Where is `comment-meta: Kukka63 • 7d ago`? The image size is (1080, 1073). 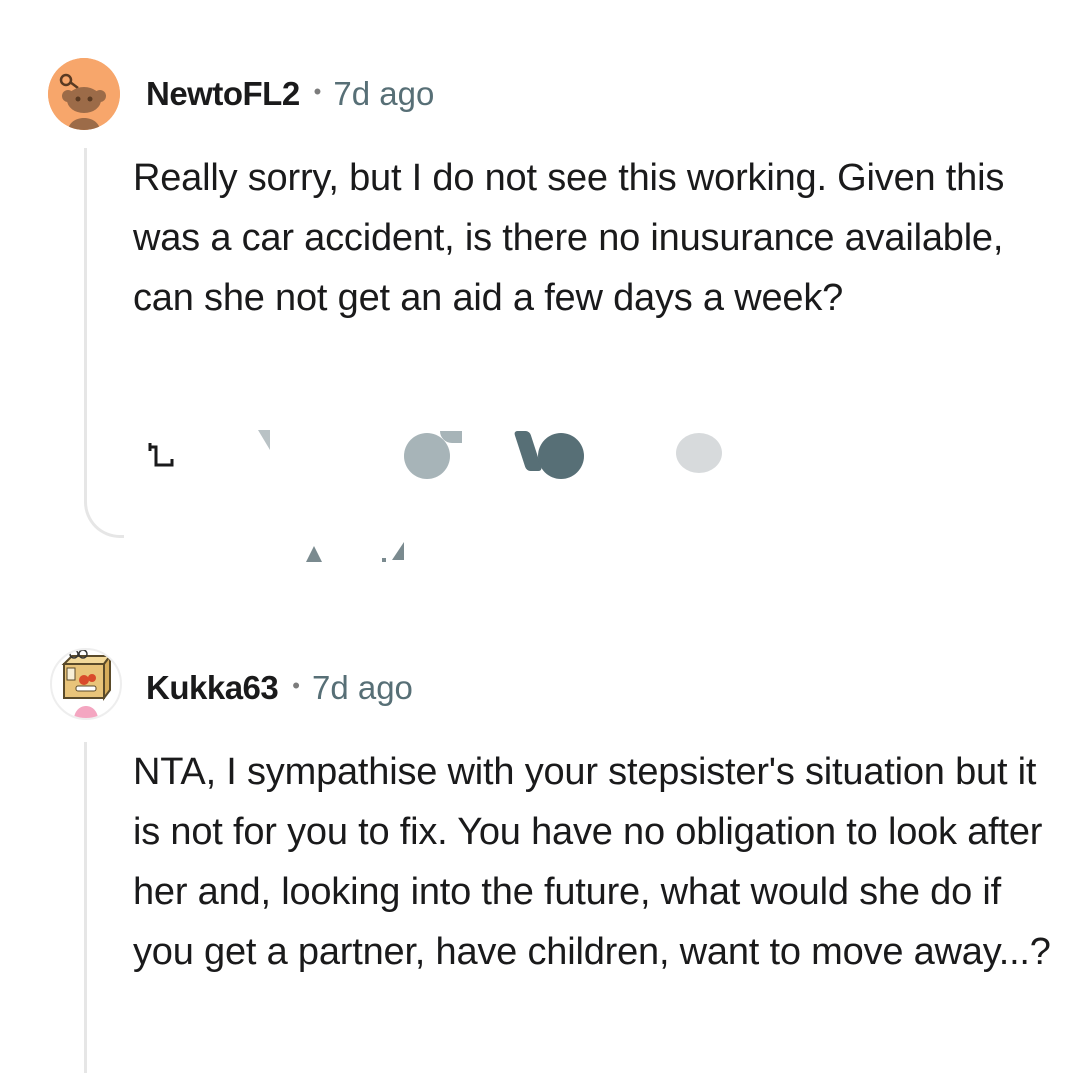 comment-meta: Kukka63 • 7d ago is located at coordinates (279, 688).